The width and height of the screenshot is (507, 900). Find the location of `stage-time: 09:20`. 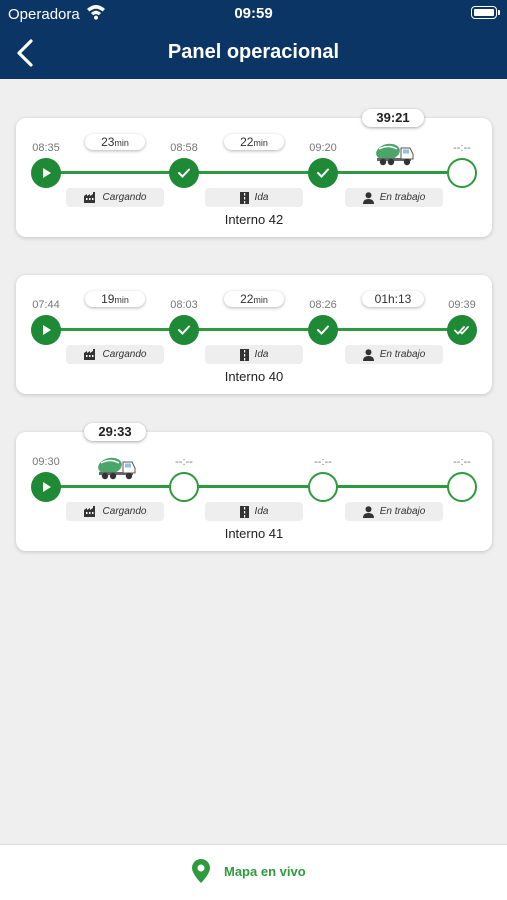

stage-time: 09:20 is located at coordinates (323, 148).